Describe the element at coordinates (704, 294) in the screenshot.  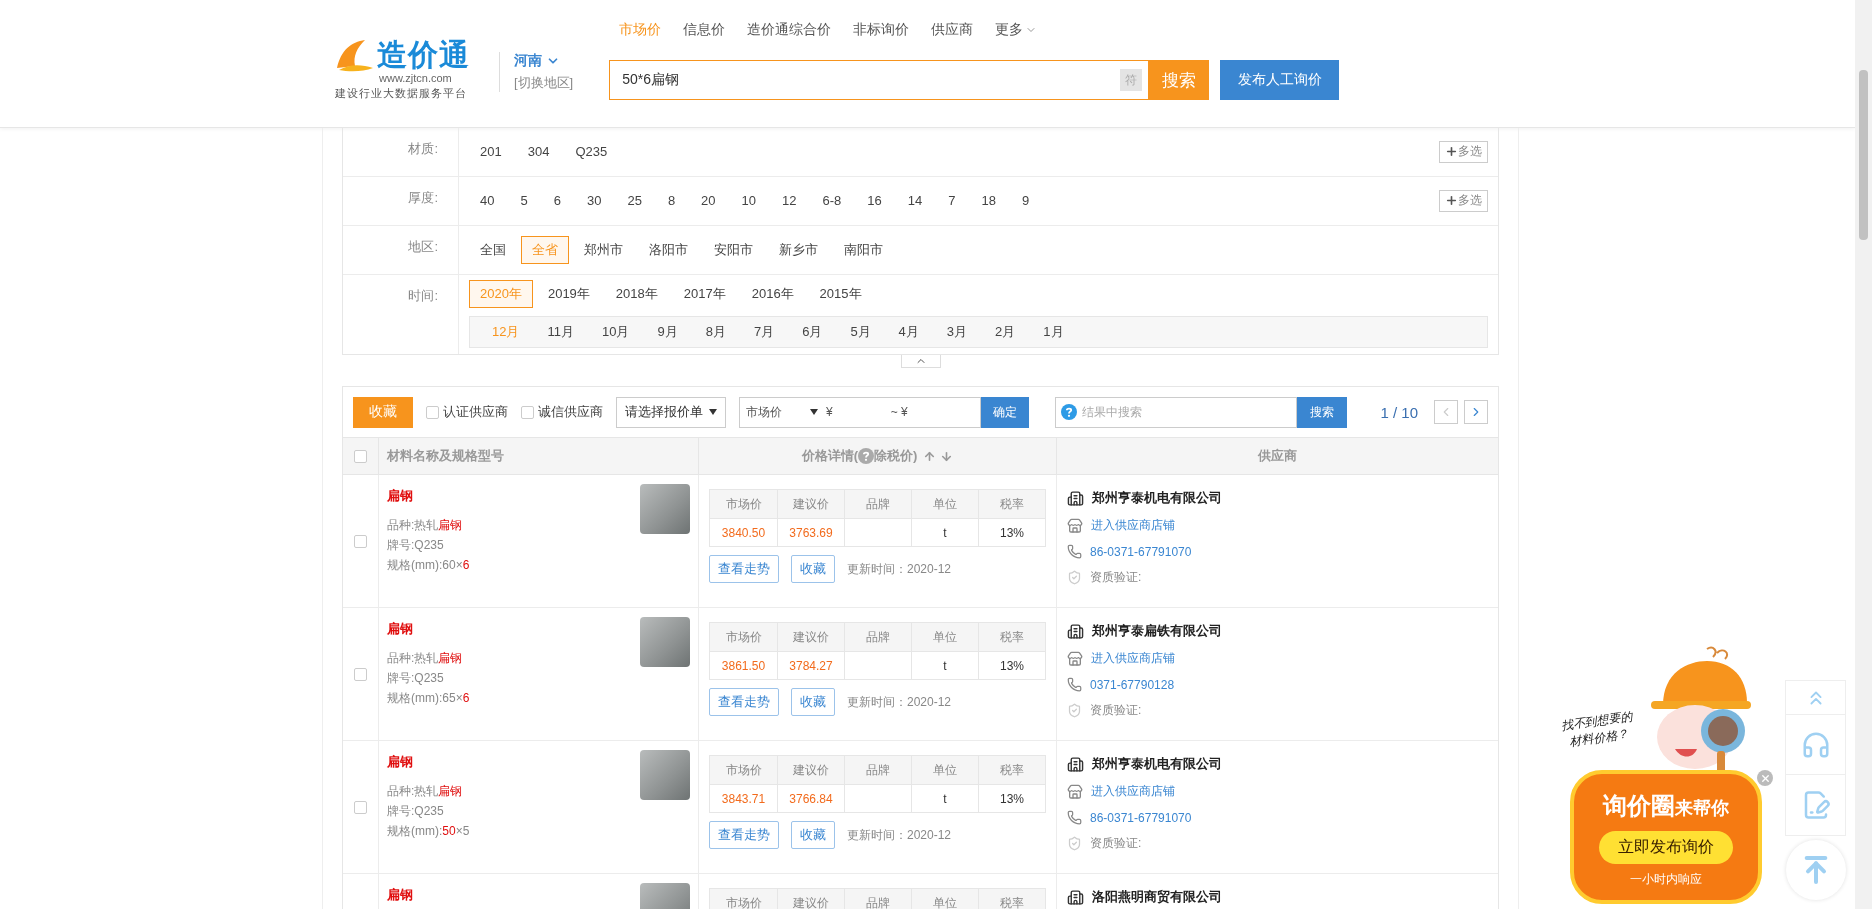
I see `filter-option: 2017年` at that location.